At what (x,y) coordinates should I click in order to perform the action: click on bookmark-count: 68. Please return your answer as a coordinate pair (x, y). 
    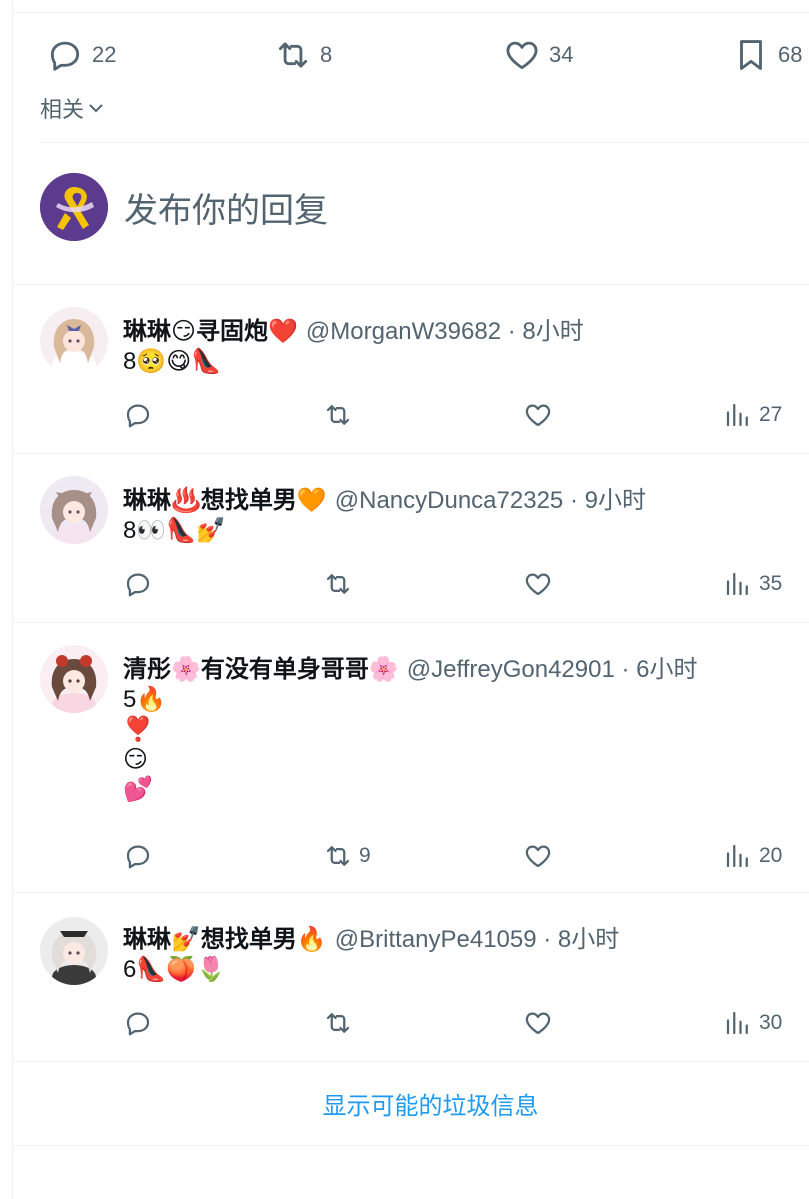
    Looking at the image, I should click on (790, 54).